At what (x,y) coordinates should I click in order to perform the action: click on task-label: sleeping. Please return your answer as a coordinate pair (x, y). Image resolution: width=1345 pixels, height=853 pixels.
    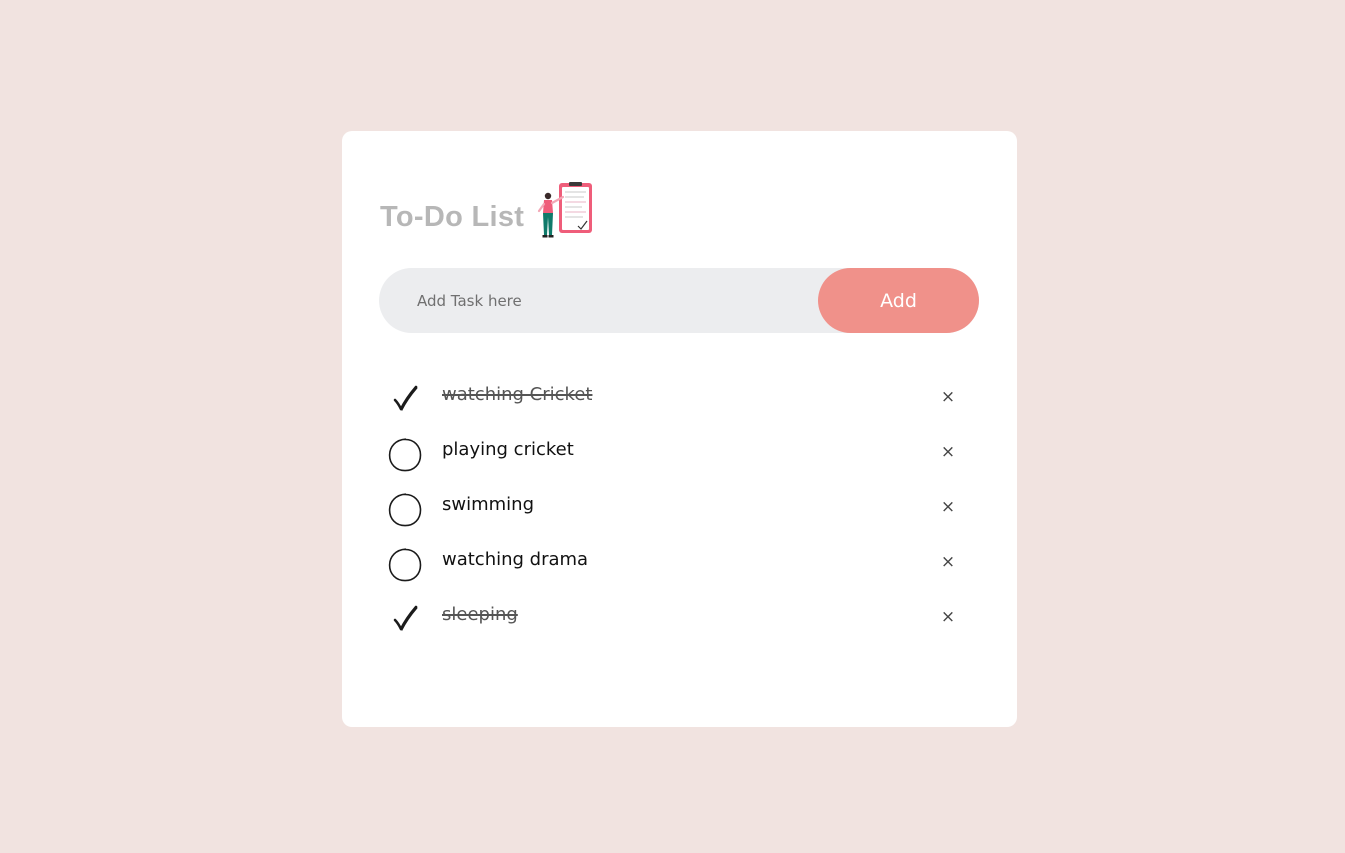
    Looking at the image, I should click on (480, 614).